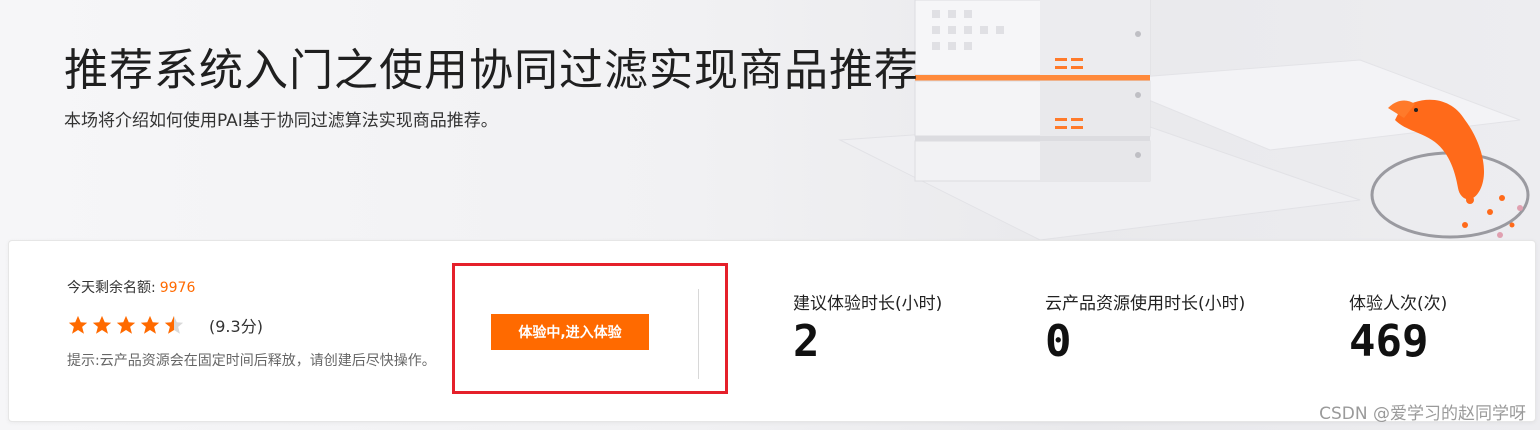  I want to click on rating: (9.3分), so click(165, 325).